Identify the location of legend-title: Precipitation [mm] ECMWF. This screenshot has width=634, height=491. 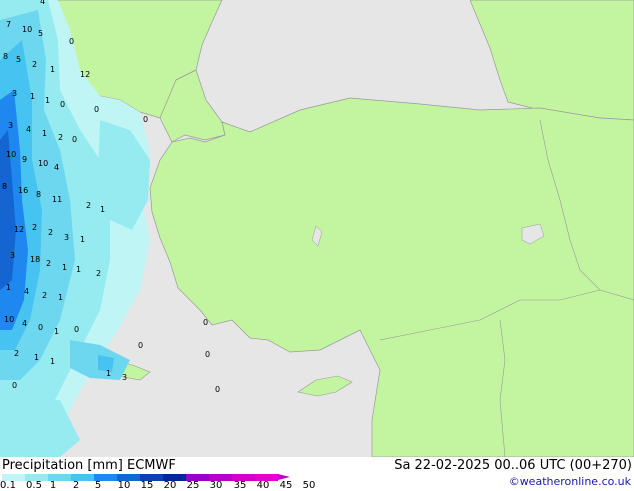
(89, 465).